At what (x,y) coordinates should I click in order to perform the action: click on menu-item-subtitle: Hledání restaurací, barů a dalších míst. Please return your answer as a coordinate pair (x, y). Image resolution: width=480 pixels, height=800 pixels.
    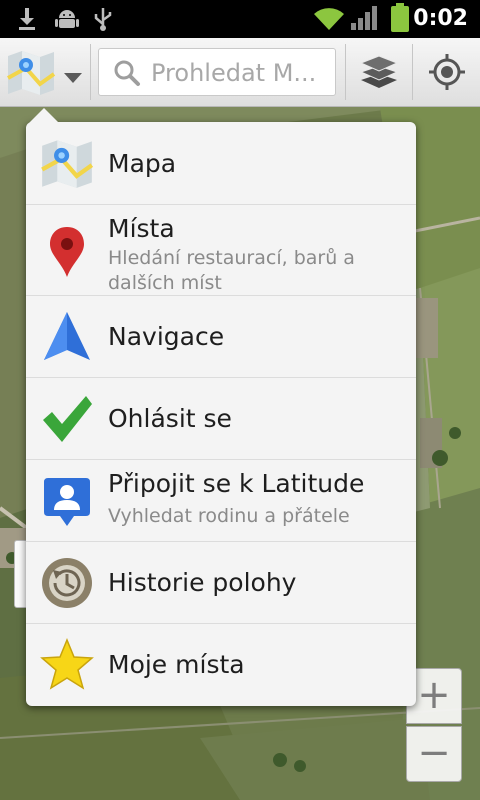
    Looking at the image, I should click on (231, 270).